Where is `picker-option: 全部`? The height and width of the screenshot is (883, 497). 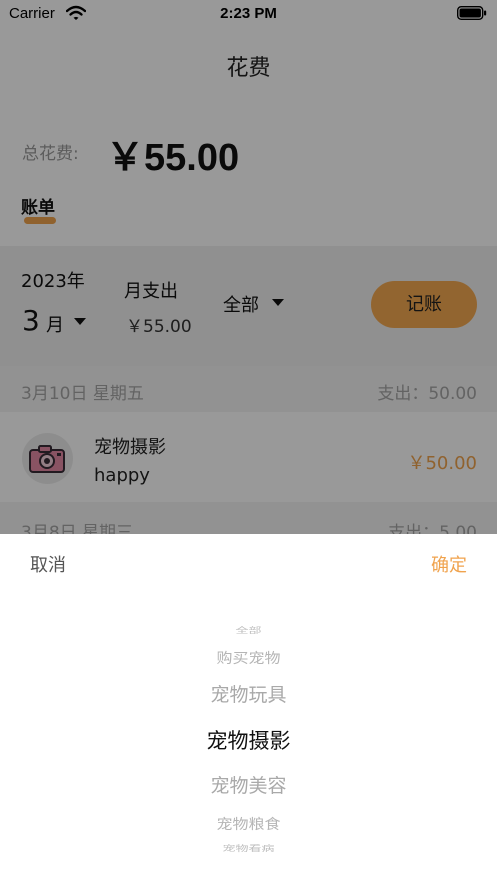
picker-option: 全部 is located at coordinates (248, 629).